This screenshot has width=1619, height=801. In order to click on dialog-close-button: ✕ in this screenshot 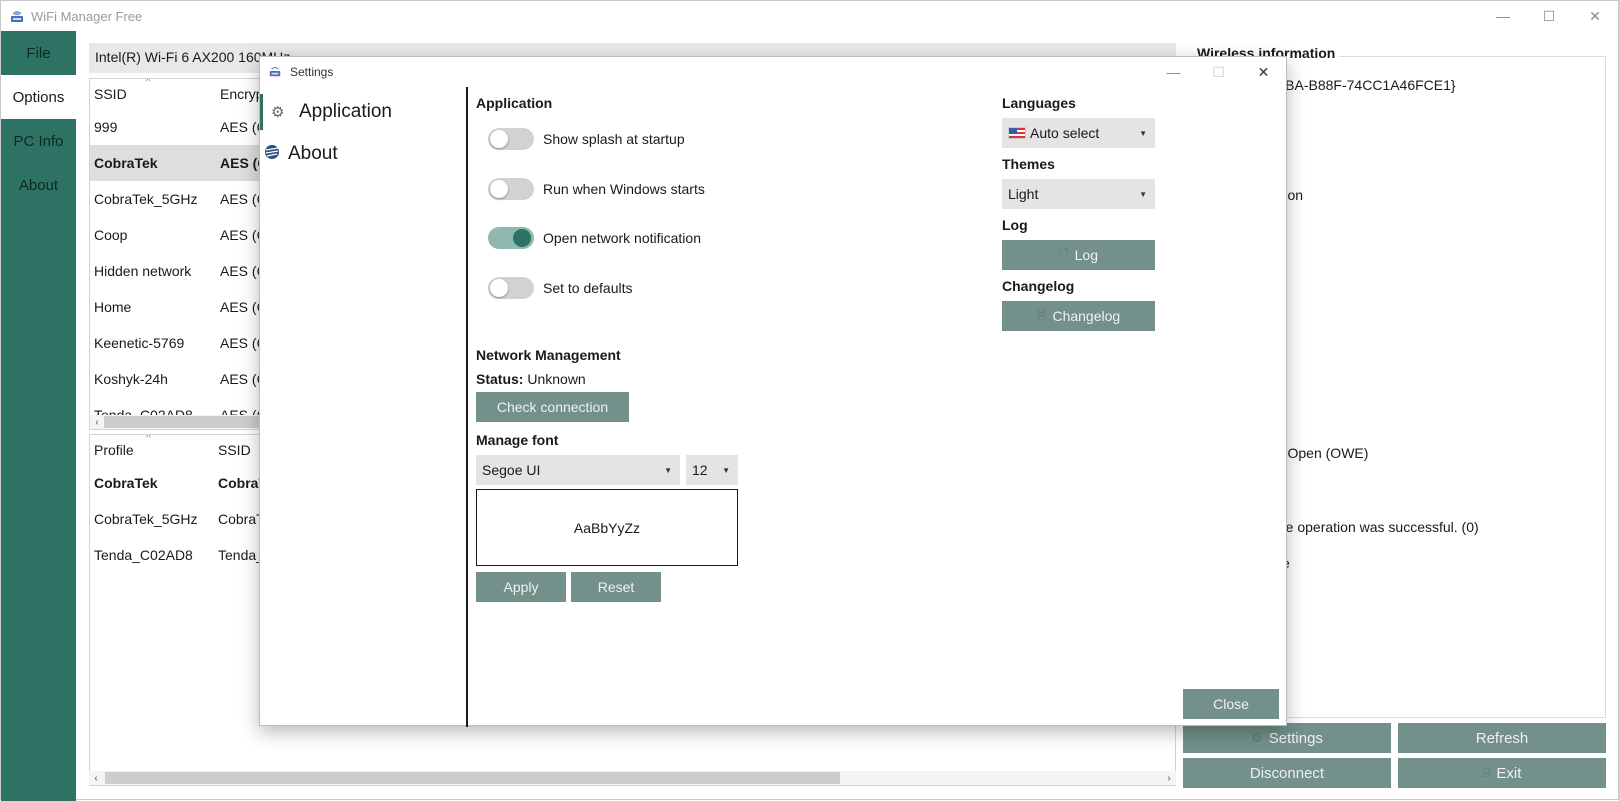, I will do `click(1263, 72)`.